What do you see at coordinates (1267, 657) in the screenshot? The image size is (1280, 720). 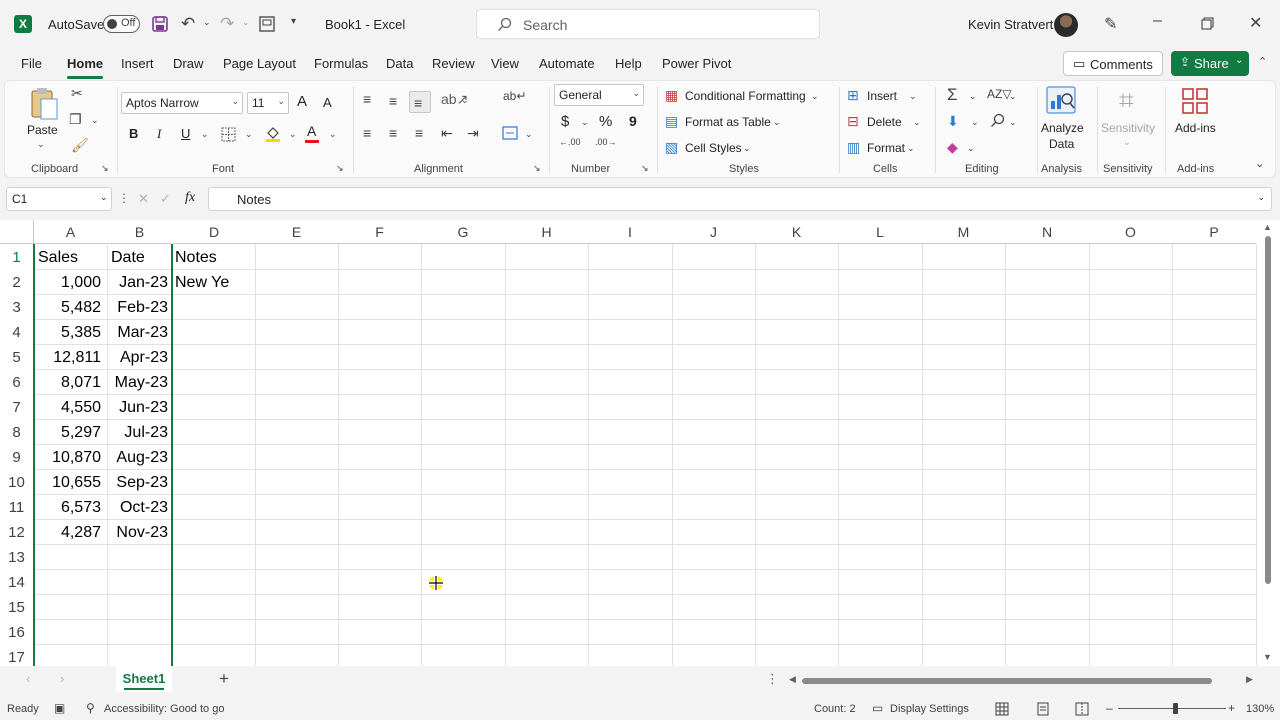 I see `scroll-down-icon: ▼` at bounding box center [1267, 657].